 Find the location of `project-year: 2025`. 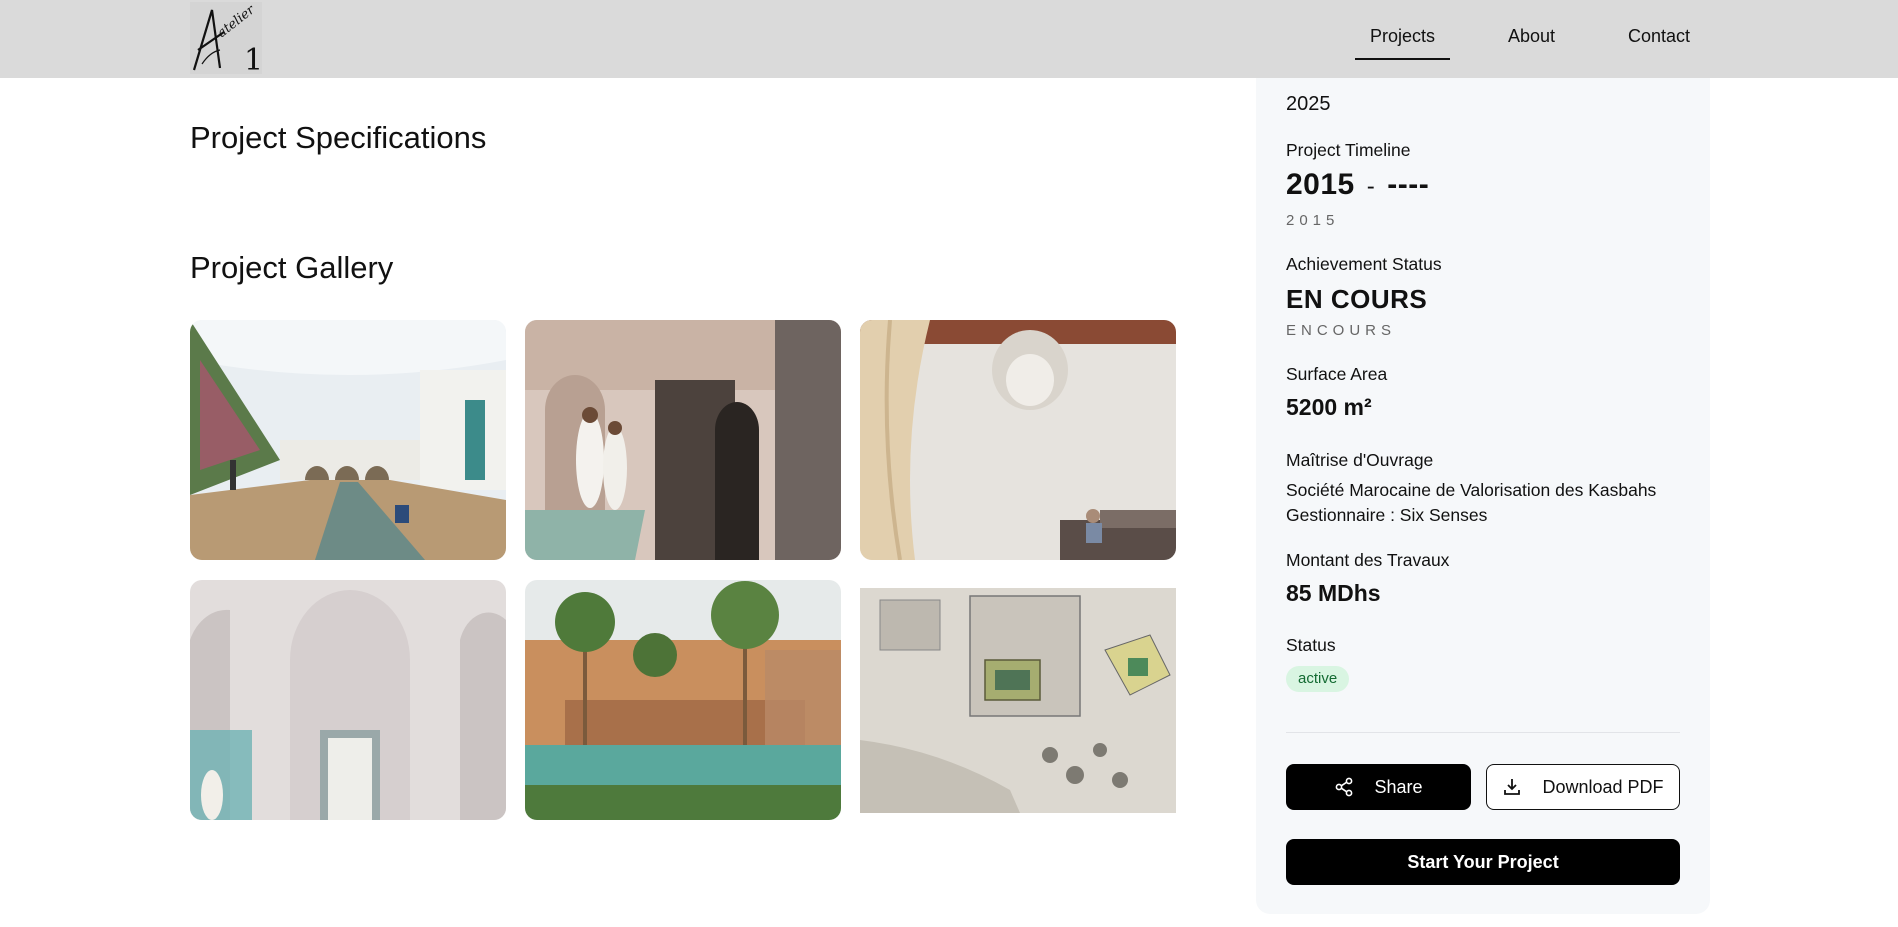

project-year: 2025 is located at coordinates (1308, 104).